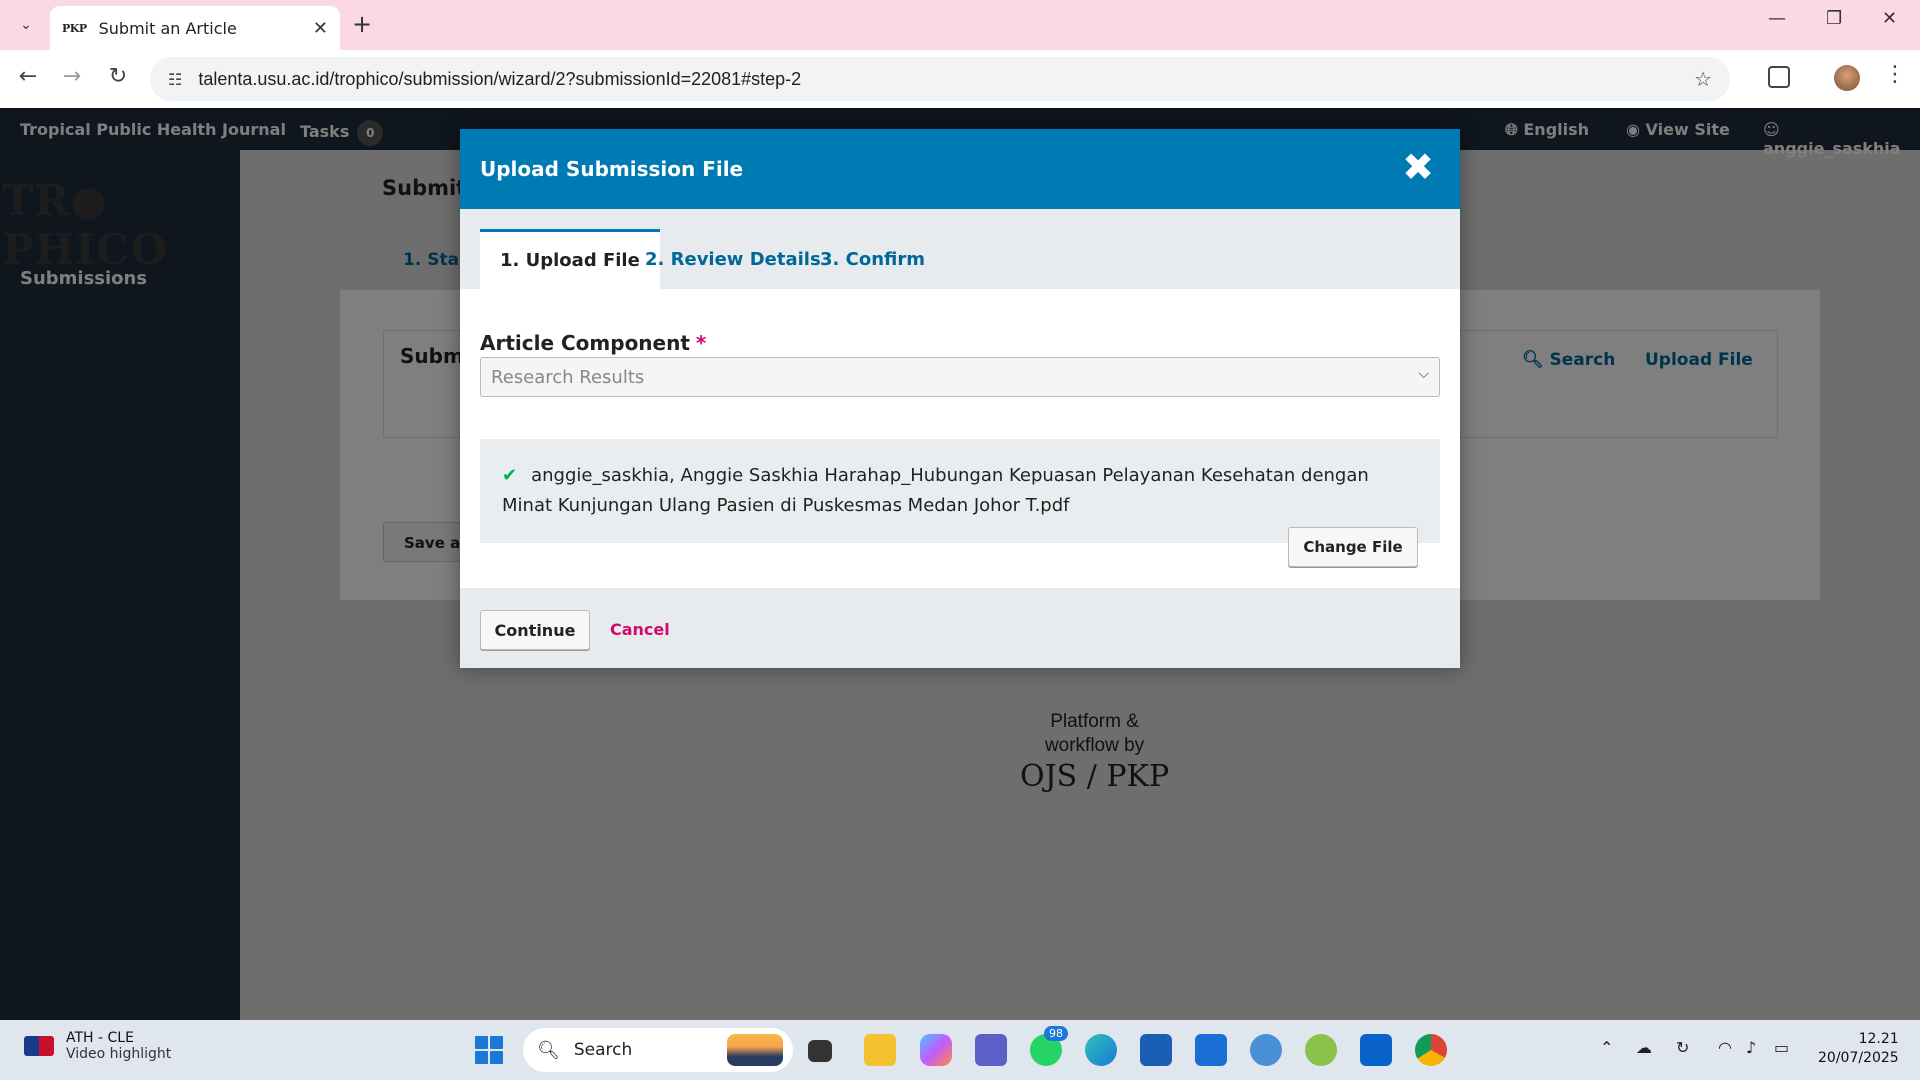 The height and width of the screenshot is (1080, 1920). I want to click on close-icon: ✖, so click(1418, 167).